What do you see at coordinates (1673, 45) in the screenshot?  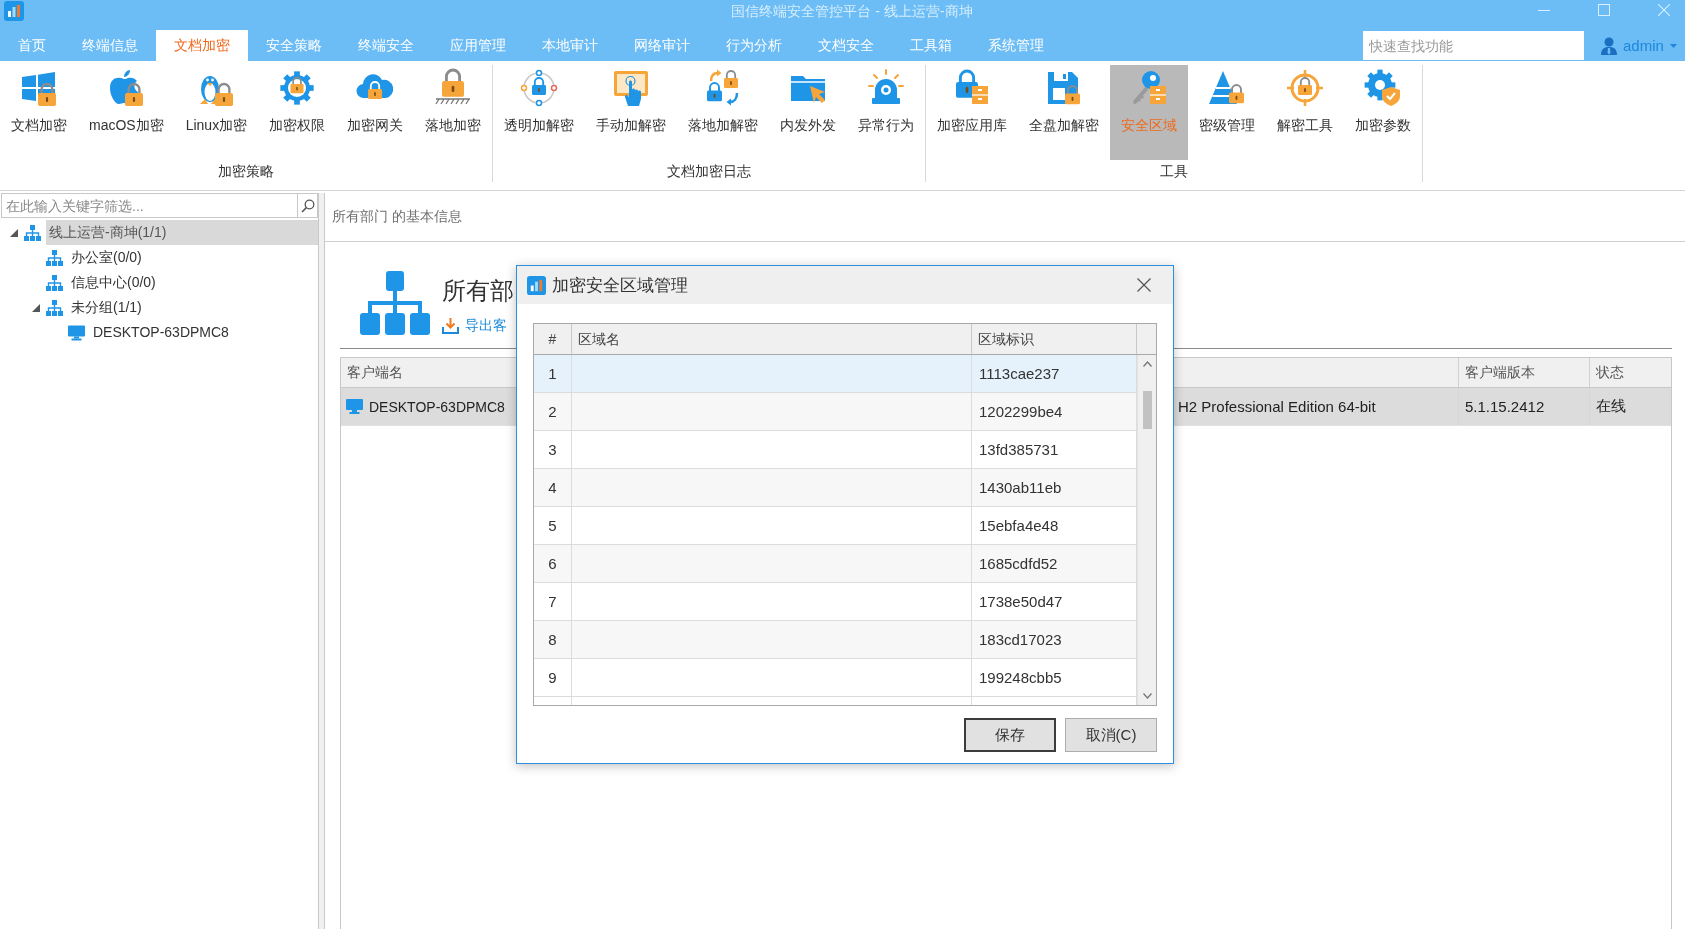 I see `caret-icon` at bounding box center [1673, 45].